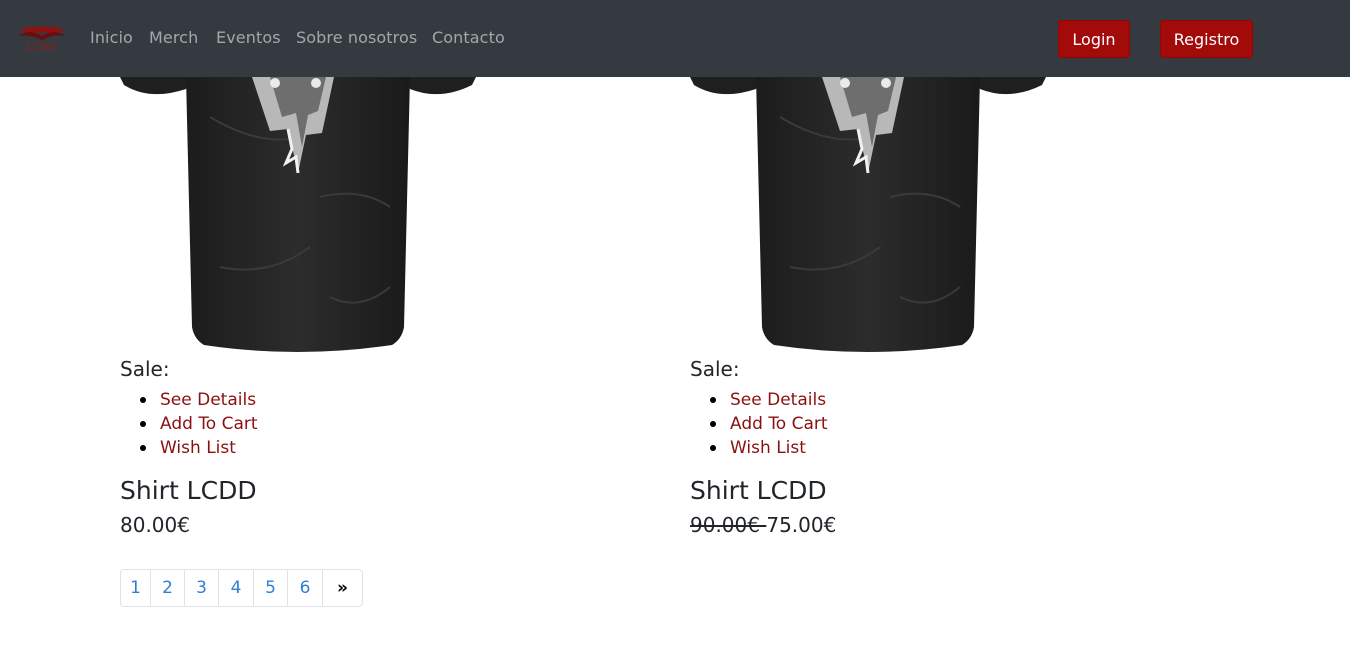 The width and height of the screenshot is (1350, 666). Describe the element at coordinates (342, 588) in the screenshot. I see `next-page-icon: »` at that location.